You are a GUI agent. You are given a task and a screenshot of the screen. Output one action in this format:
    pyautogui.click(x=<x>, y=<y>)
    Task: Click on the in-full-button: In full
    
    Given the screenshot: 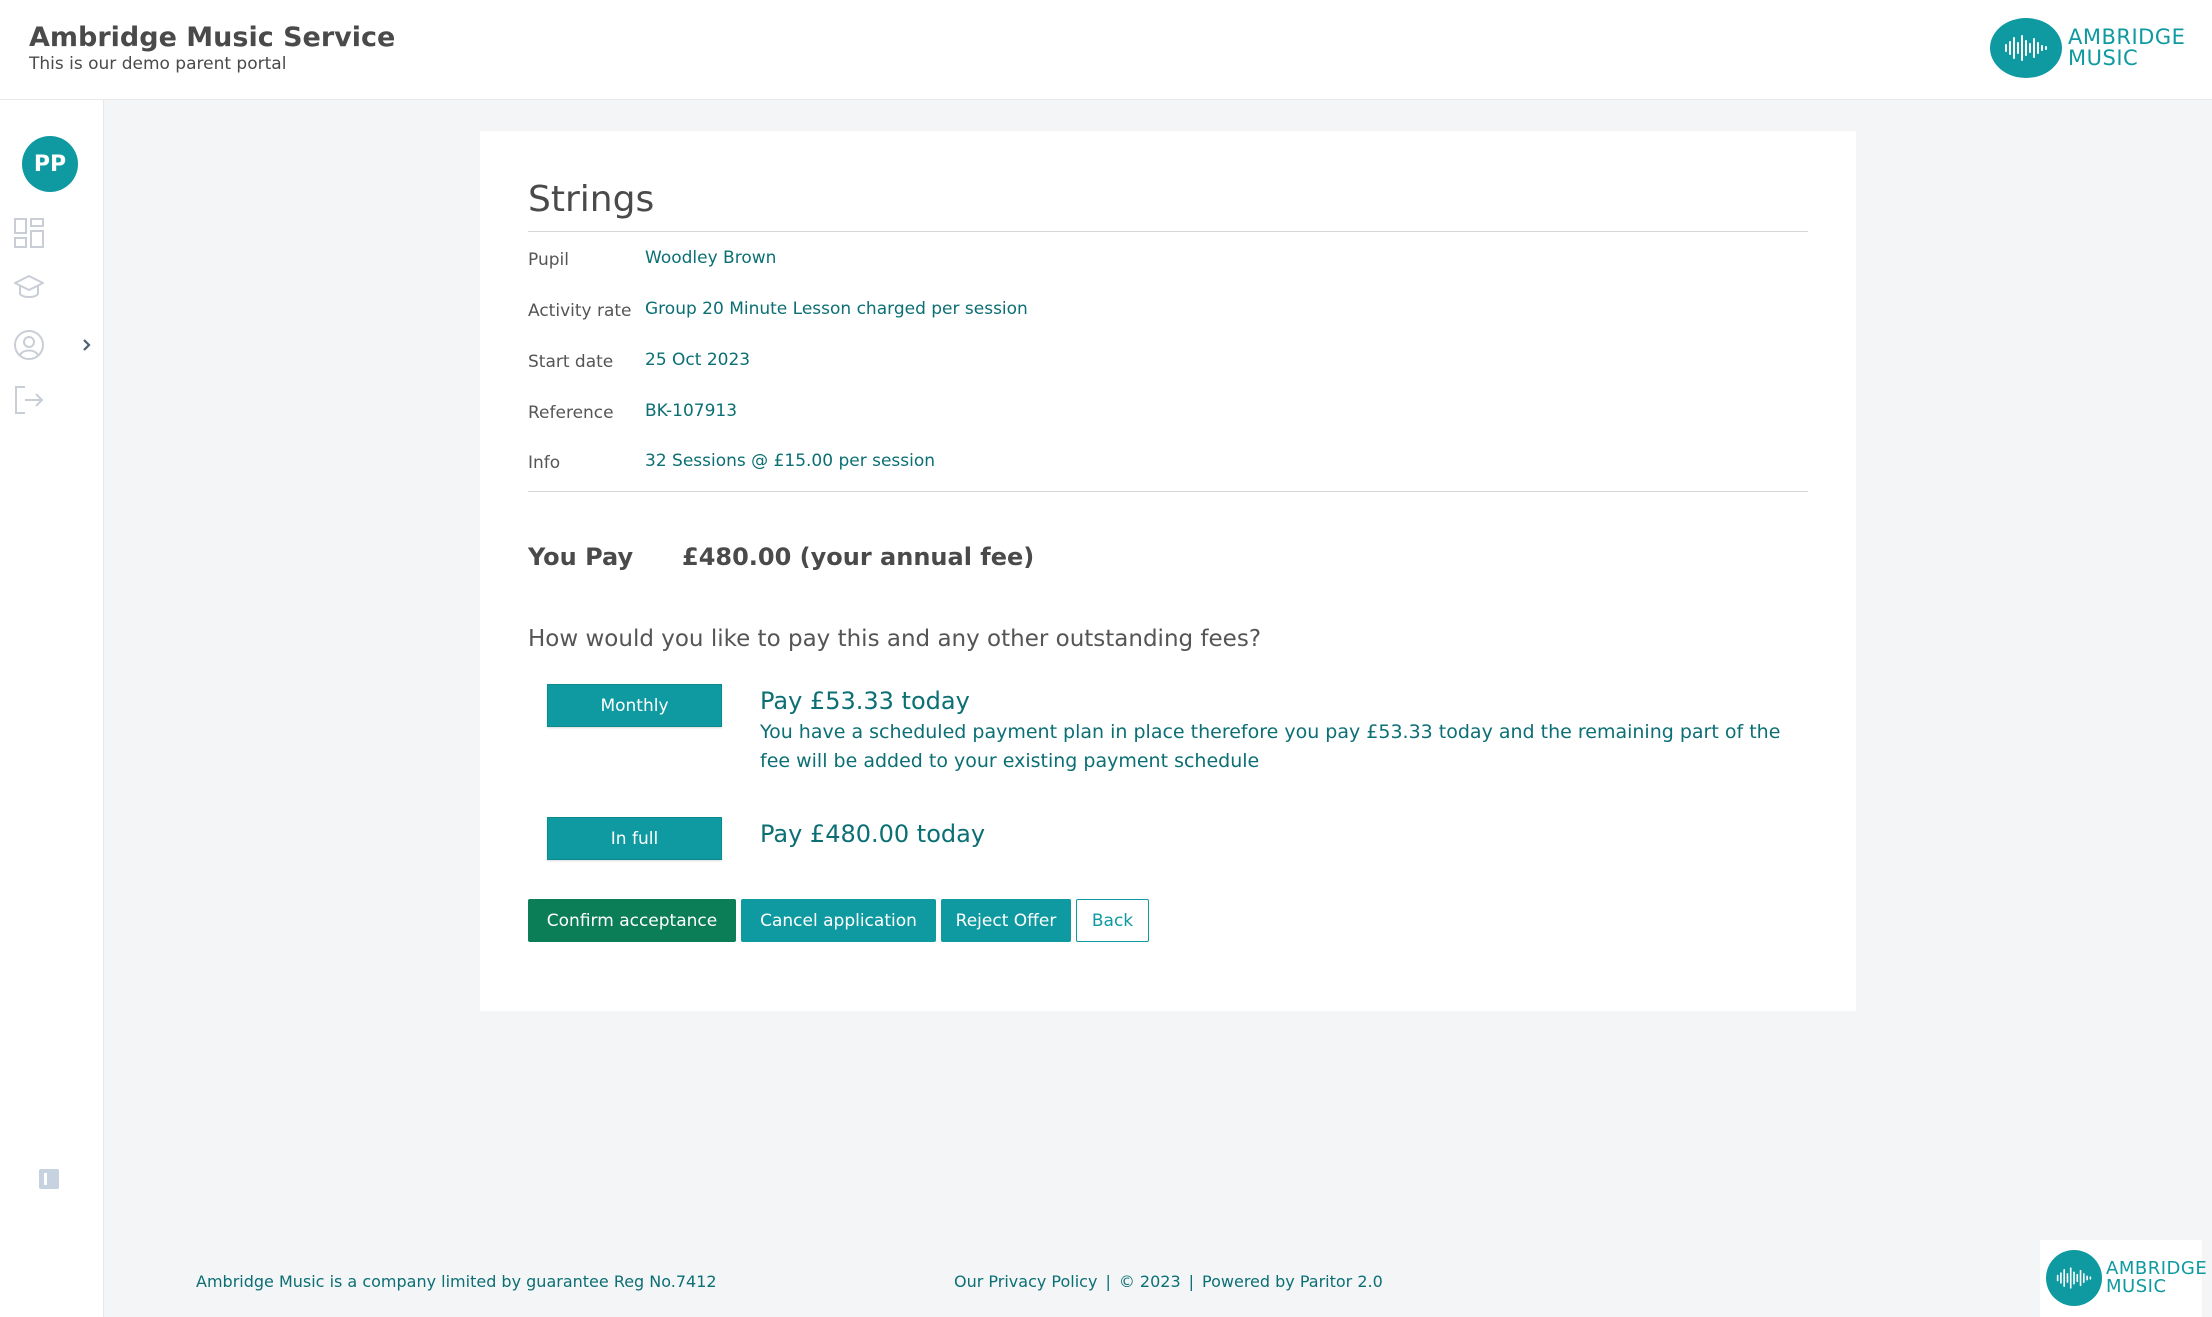 What is the action you would take?
    pyautogui.click(x=634, y=838)
    